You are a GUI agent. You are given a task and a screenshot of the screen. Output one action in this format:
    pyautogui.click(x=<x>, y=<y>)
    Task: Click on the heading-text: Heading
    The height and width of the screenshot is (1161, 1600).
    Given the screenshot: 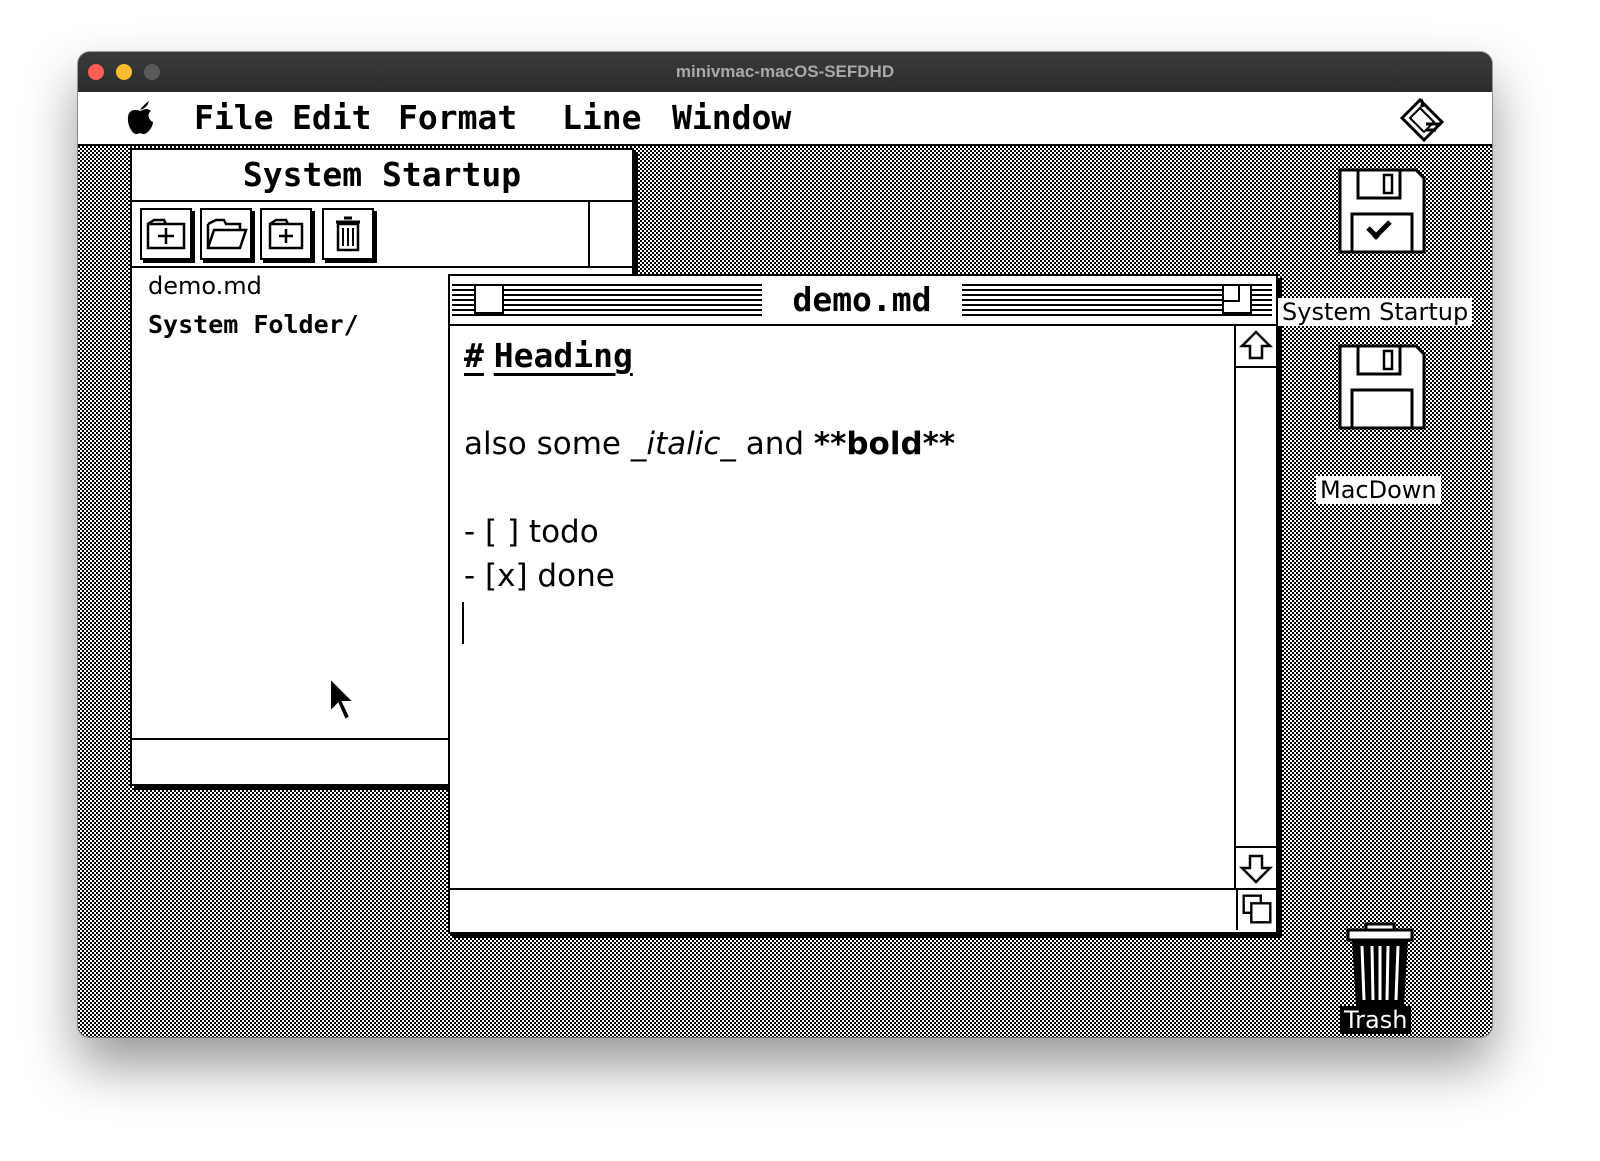 What is the action you would take?
    pyautogui.click(x=563, y=355)
    